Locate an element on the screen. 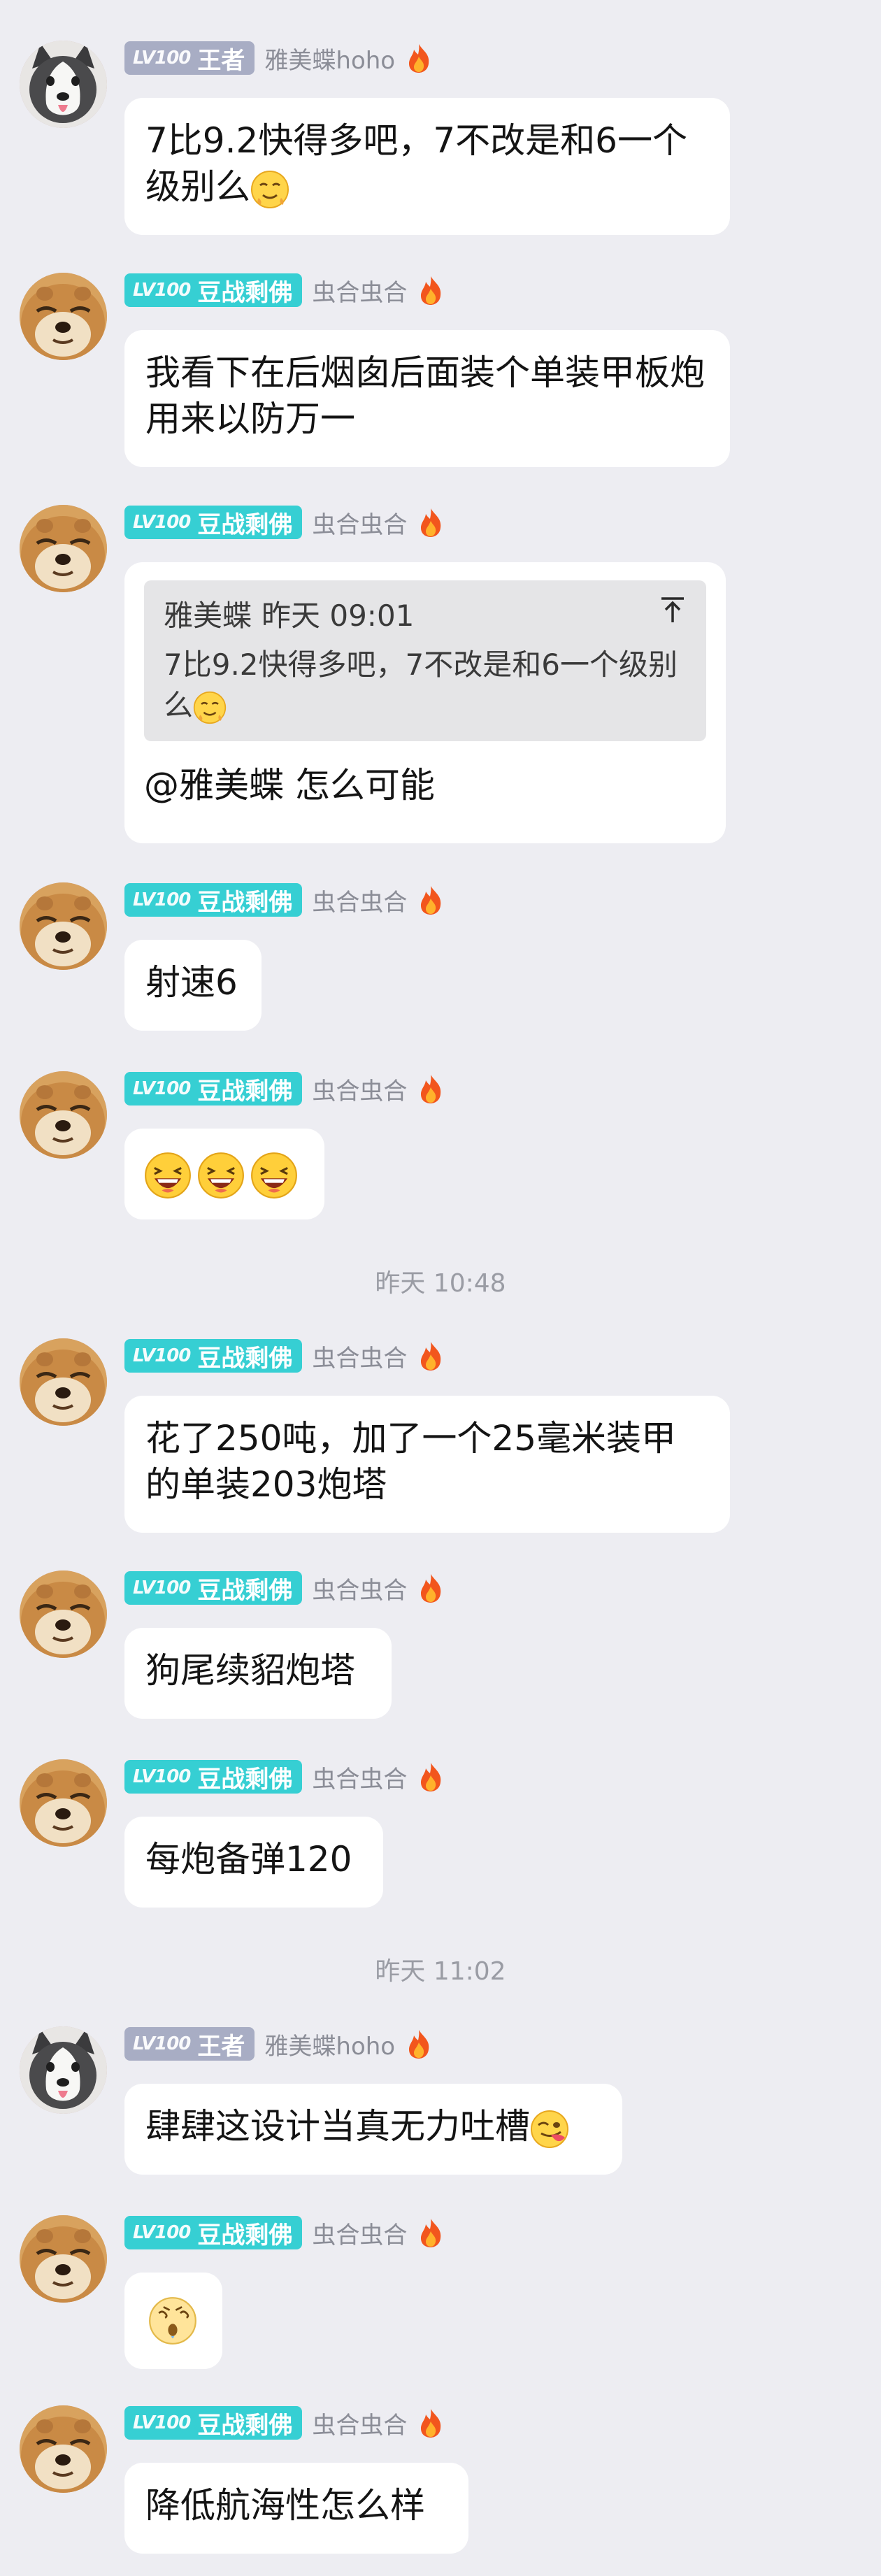 This screenshot has width=881, height=2576. dizzy-icon is located at coordinates (172, 2320).